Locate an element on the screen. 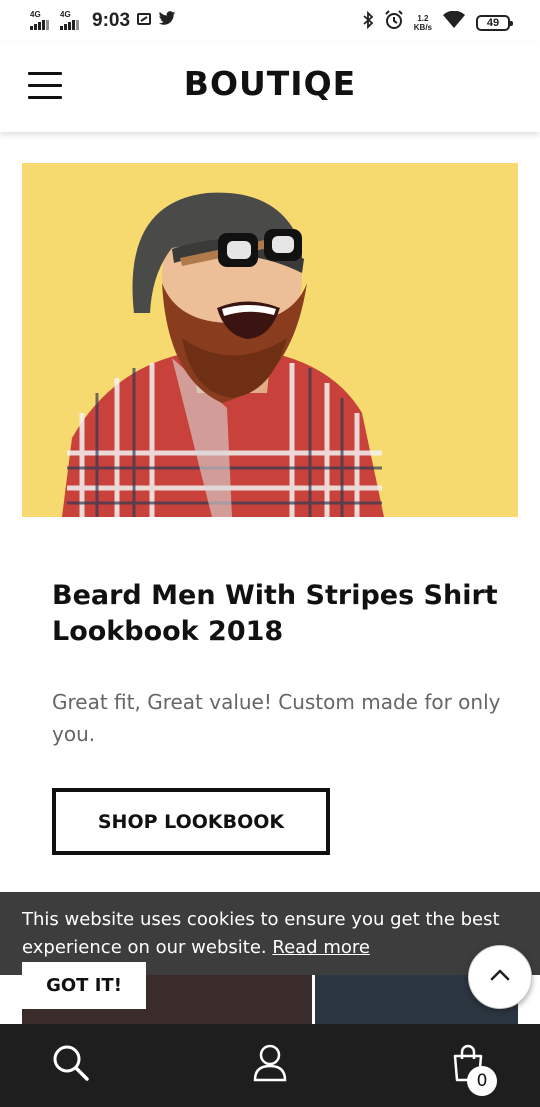  brand-logo: BOUTIQE is located at coordinates (270, 83).